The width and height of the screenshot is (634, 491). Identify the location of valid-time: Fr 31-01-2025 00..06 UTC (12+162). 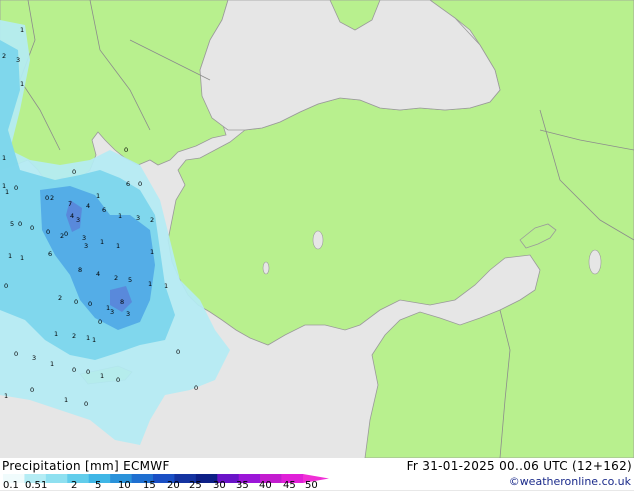
(519, 466).